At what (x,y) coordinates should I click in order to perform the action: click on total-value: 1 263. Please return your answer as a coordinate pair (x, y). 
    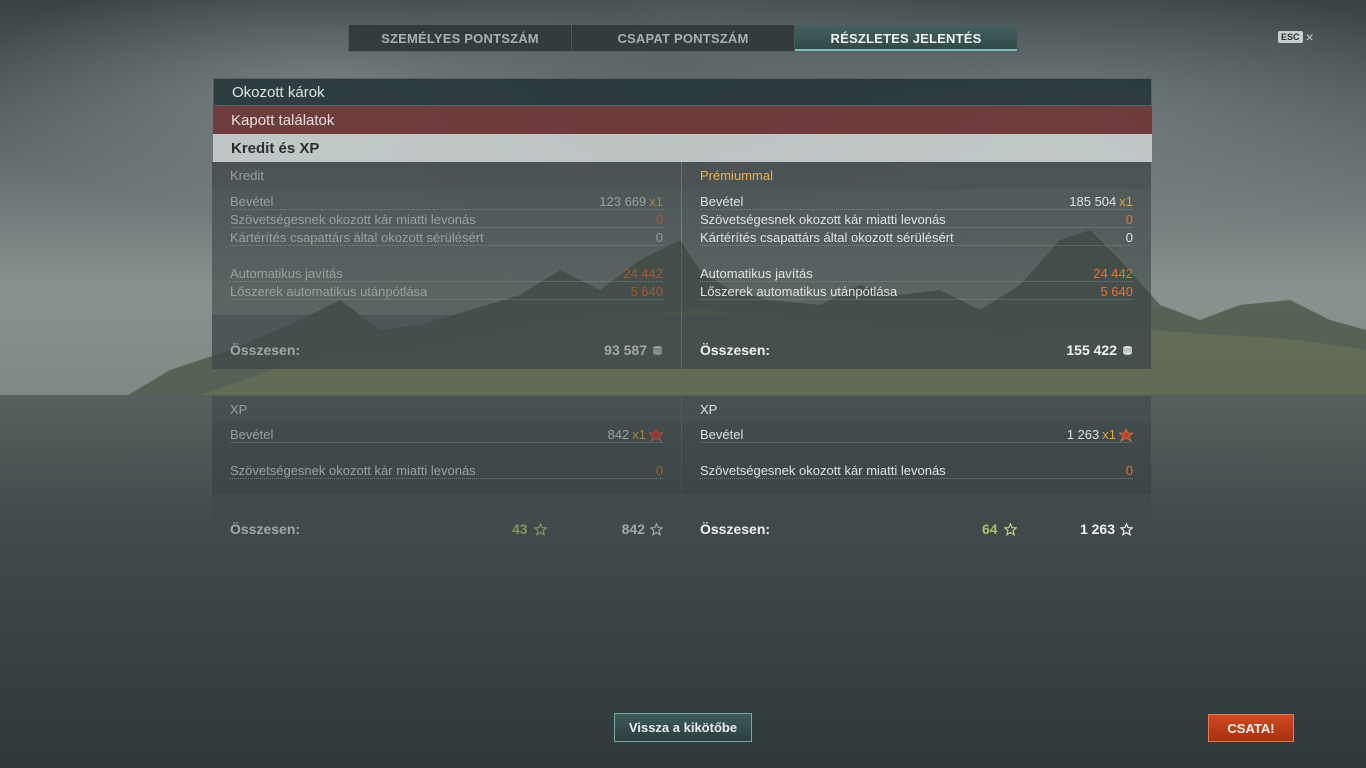
    Looking at the image, I should click on (1106, 529).